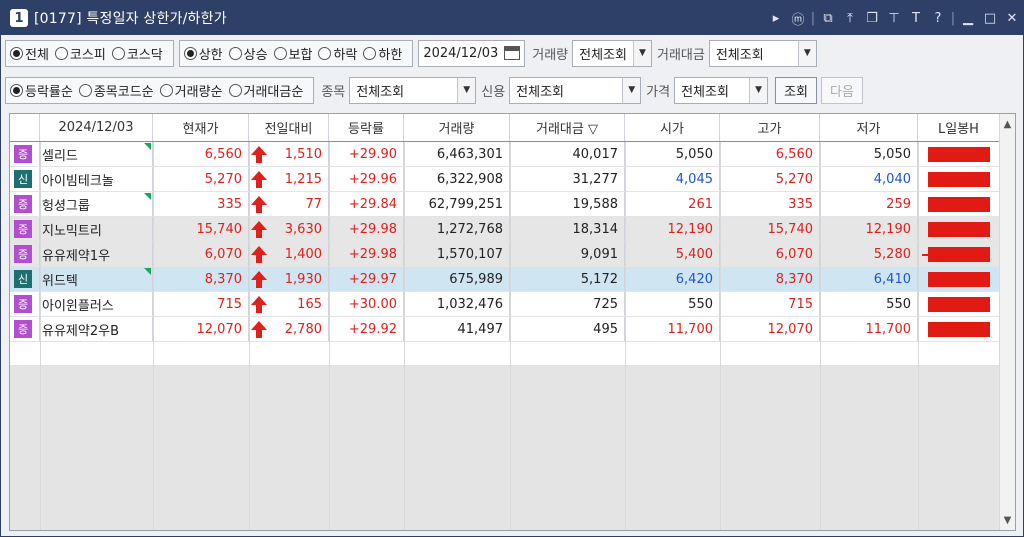 The image size is (1024, 537). I want to click on price-select: 전체조회 ▼, so click(721, 90).